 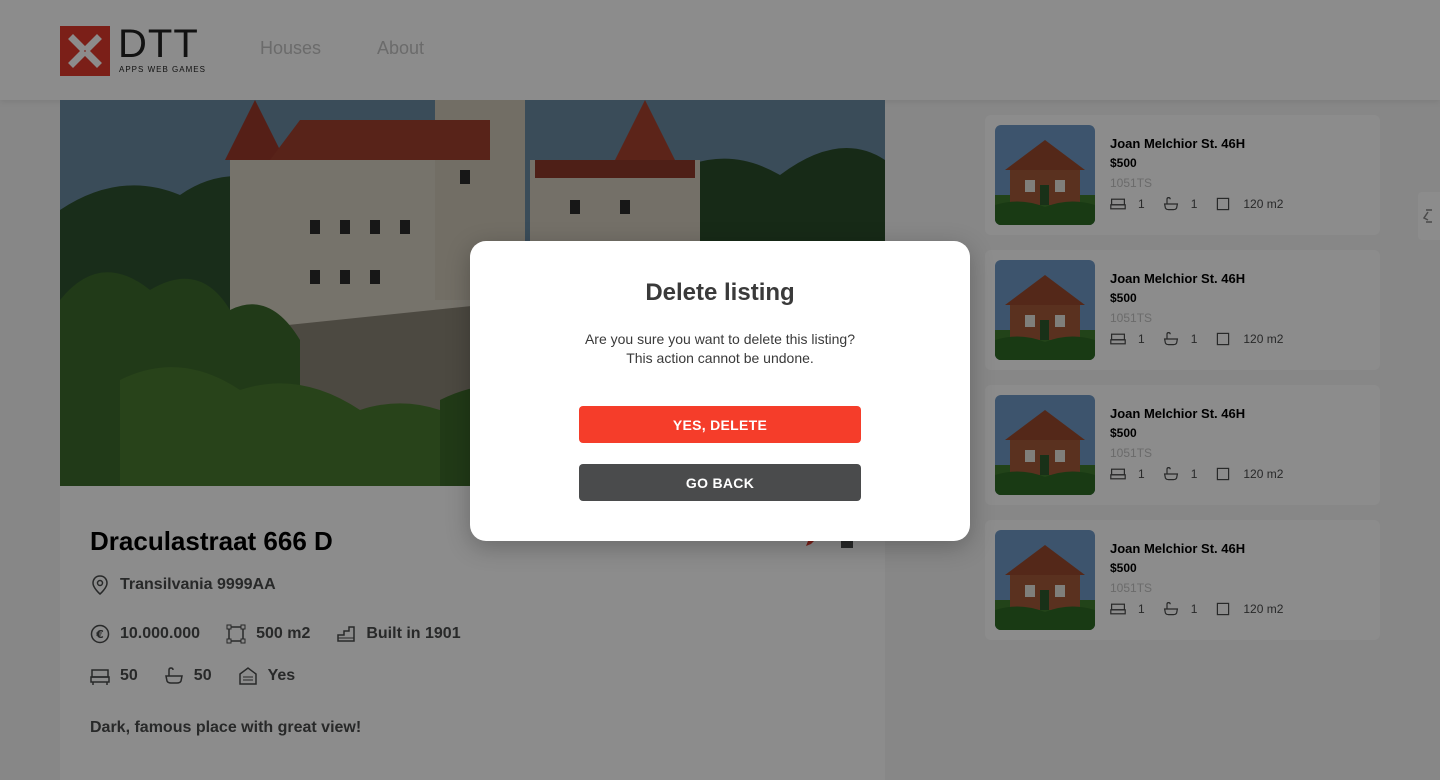 I want to click on confirm-delete-button: YES, DELETE, so click(x=720, y=424).